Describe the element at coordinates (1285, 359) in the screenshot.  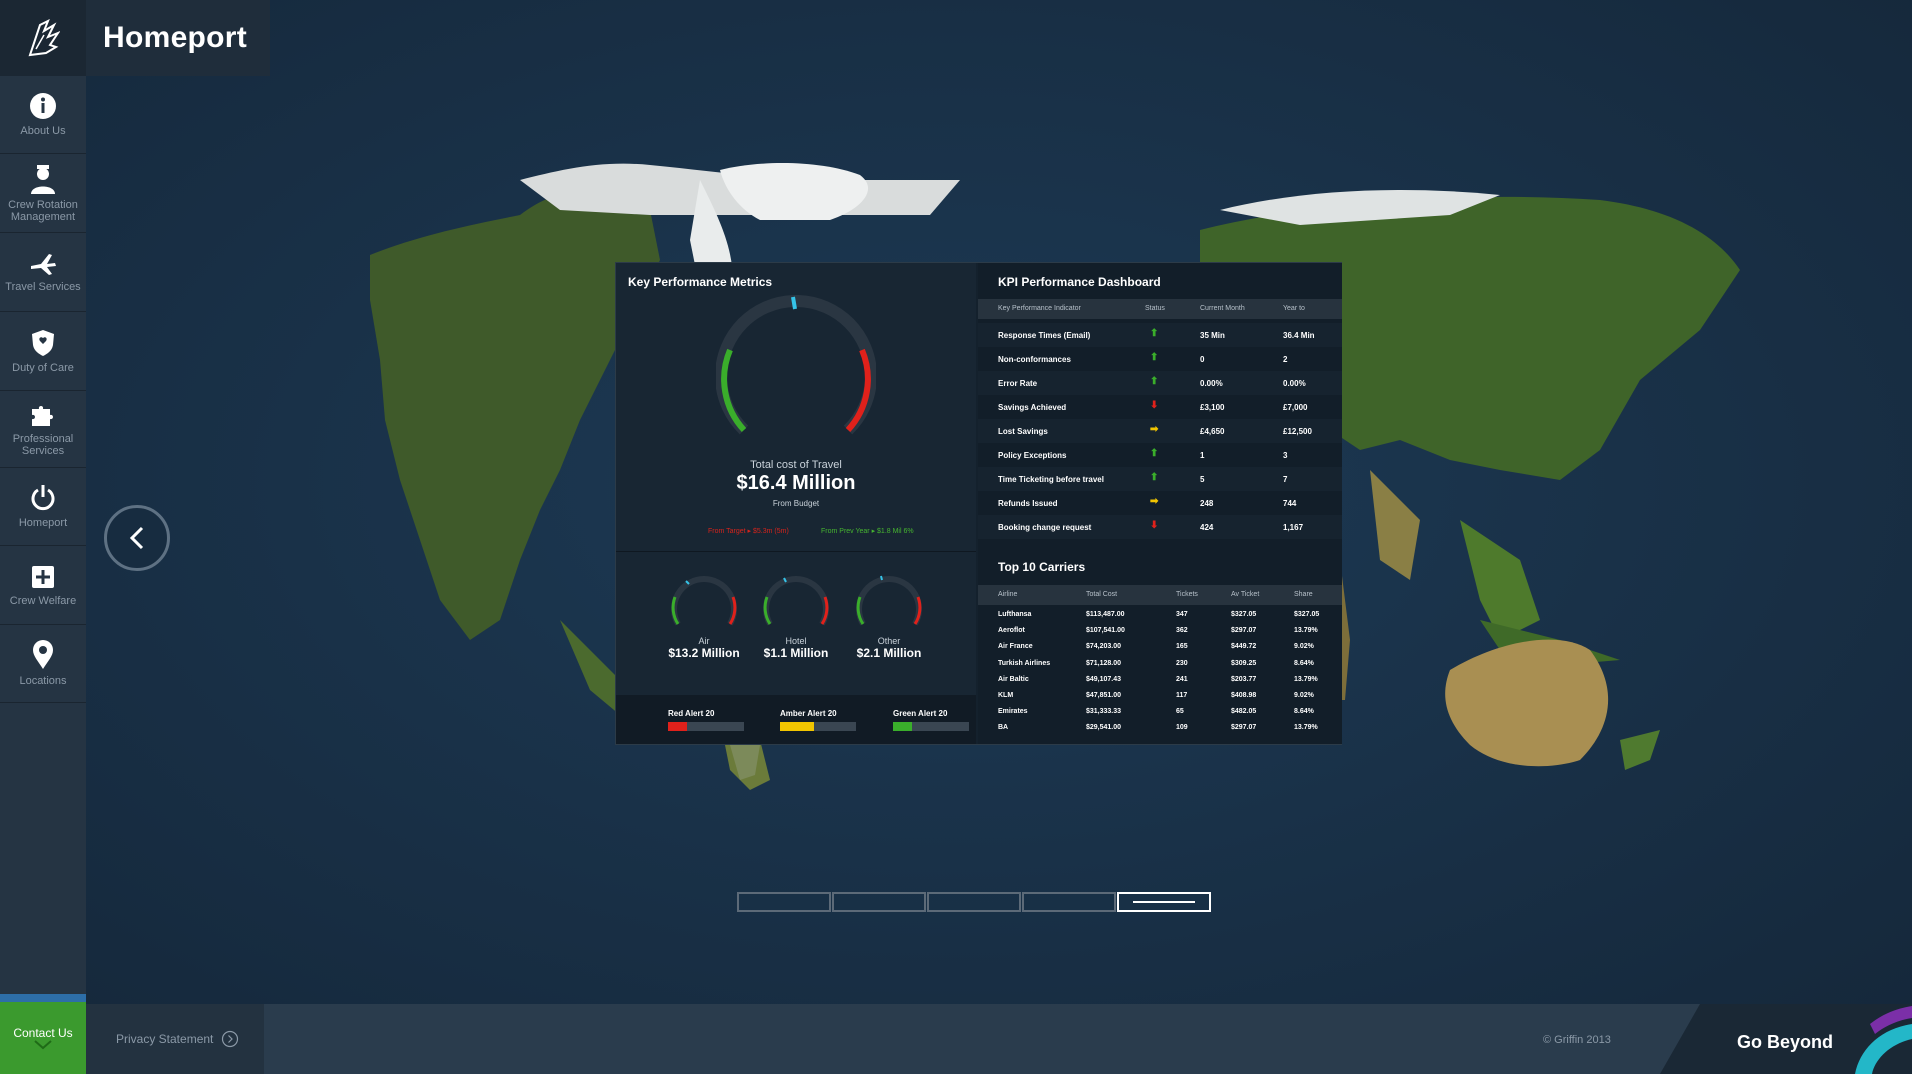
I see `kpi-ytd-cell: 2` at that location.